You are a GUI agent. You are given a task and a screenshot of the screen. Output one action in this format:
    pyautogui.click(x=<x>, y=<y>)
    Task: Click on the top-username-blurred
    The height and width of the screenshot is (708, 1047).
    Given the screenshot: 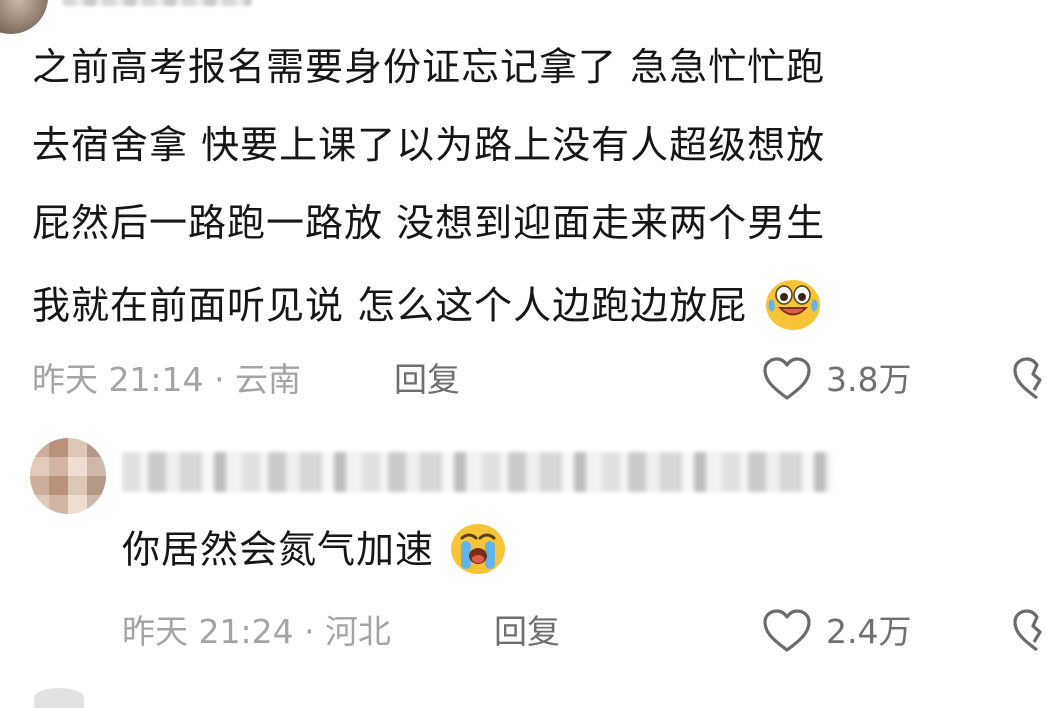 What is the action you would take?
    pyautogui.click(x=157, y=3)
    